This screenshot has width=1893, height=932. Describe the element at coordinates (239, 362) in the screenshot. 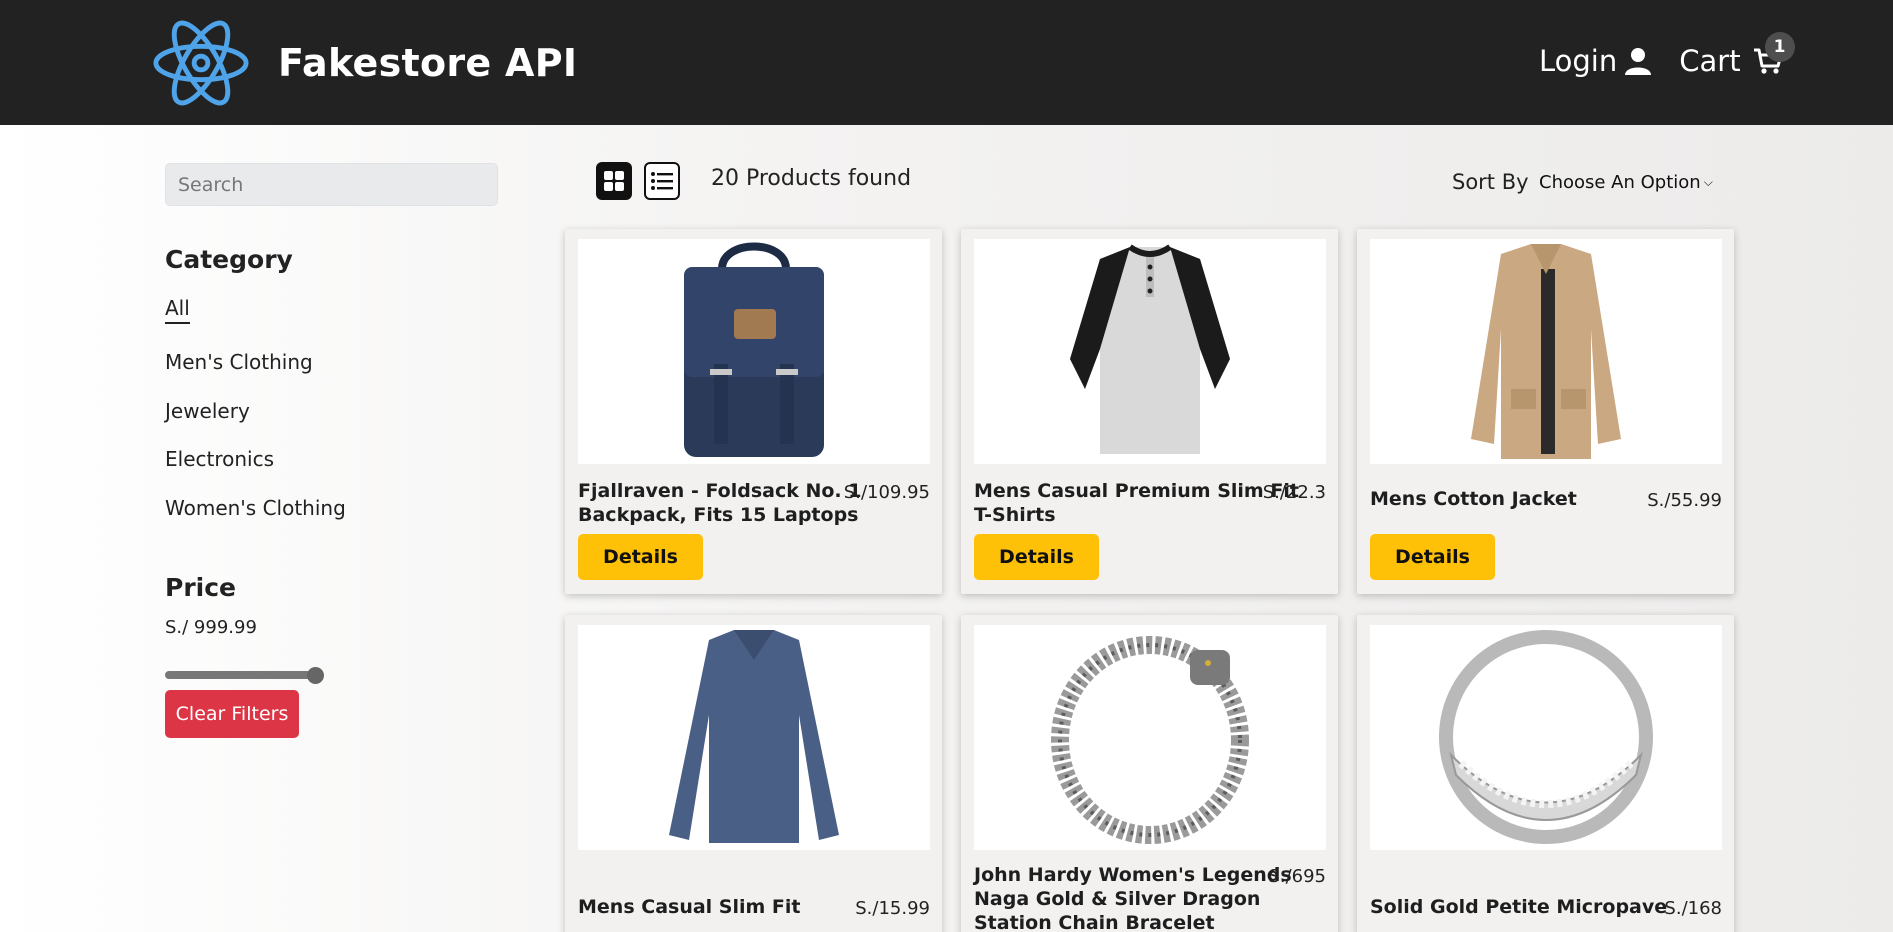

I see `category-mens-clothing: Men's Clothing` at that location.